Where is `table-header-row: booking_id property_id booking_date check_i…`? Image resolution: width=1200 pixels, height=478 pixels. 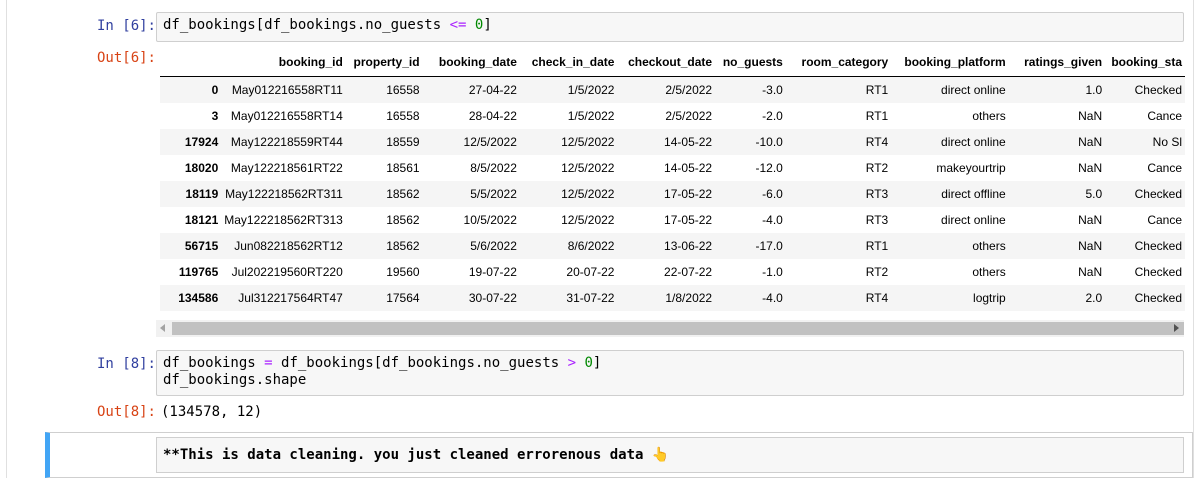 table-header-row: booking_id property_id booking_date check_i… is located at coordinates (672, 62).